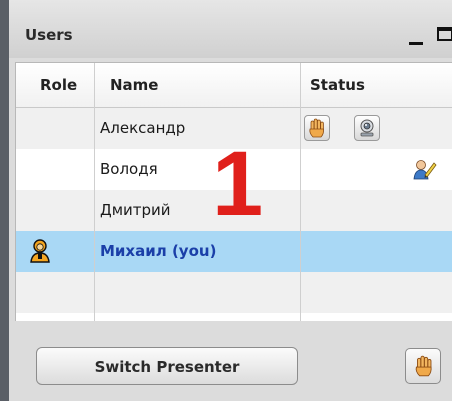  Describe the element at coordinates (167, 366) in the screenshot. I see `switch-presenter-button: Switch Presenter` at that location.